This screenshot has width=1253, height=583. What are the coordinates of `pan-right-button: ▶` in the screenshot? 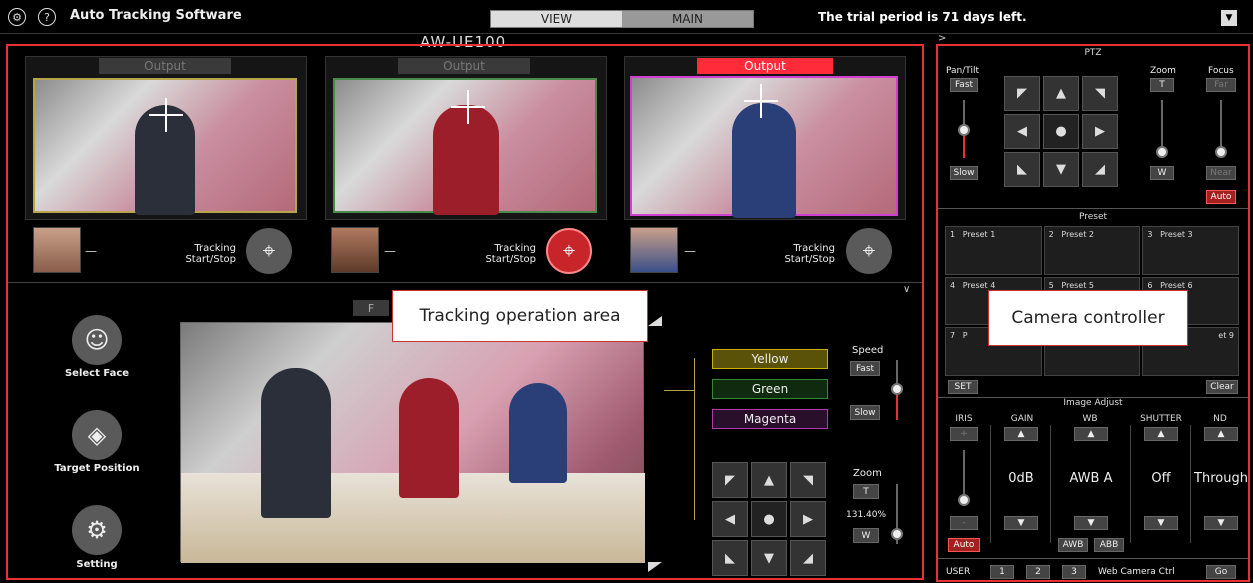 It's located at (808, 519).